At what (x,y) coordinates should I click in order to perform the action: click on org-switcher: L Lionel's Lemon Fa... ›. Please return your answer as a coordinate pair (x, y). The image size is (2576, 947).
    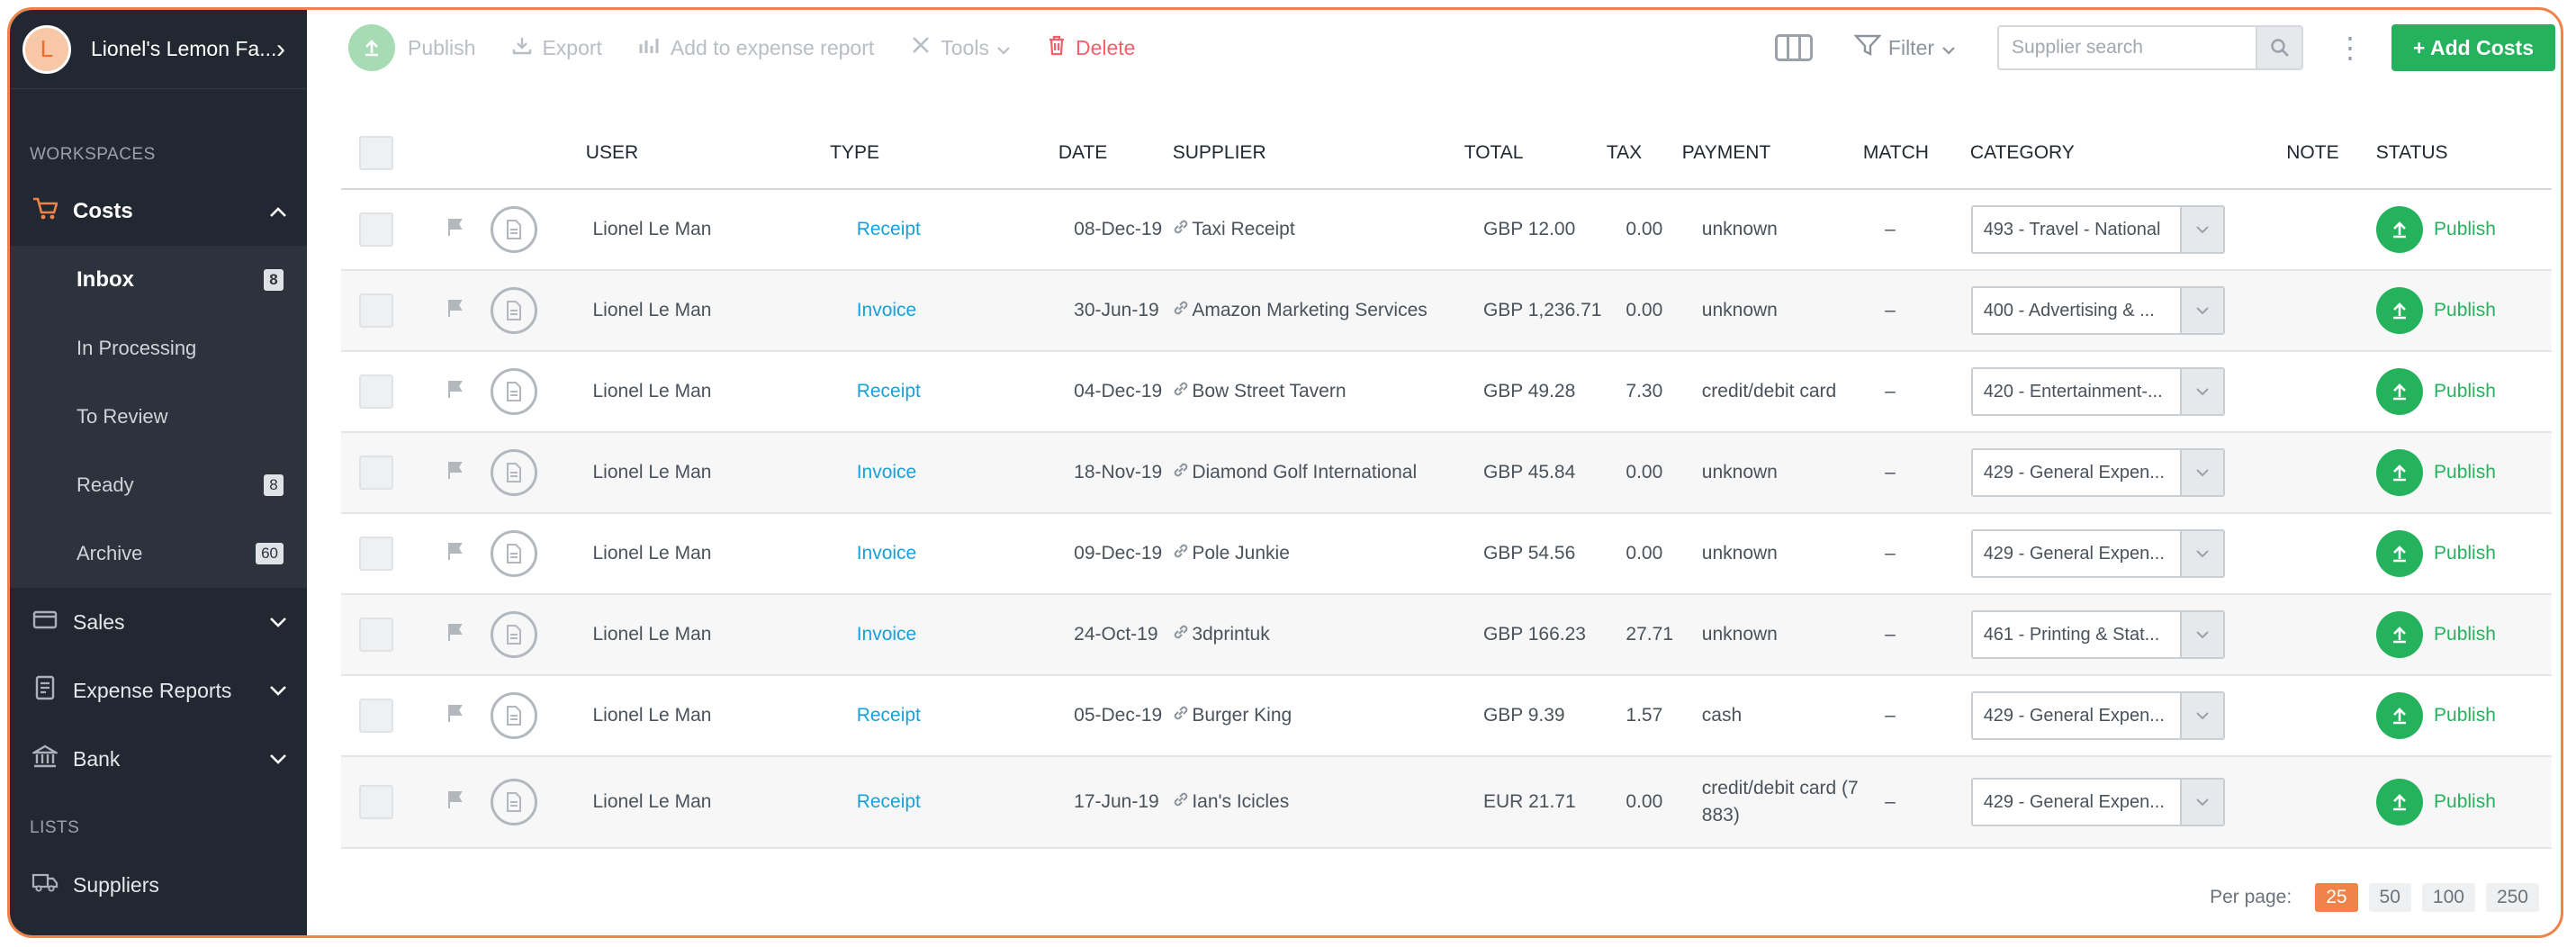
    Looking at the image, I should click on (158, 49).